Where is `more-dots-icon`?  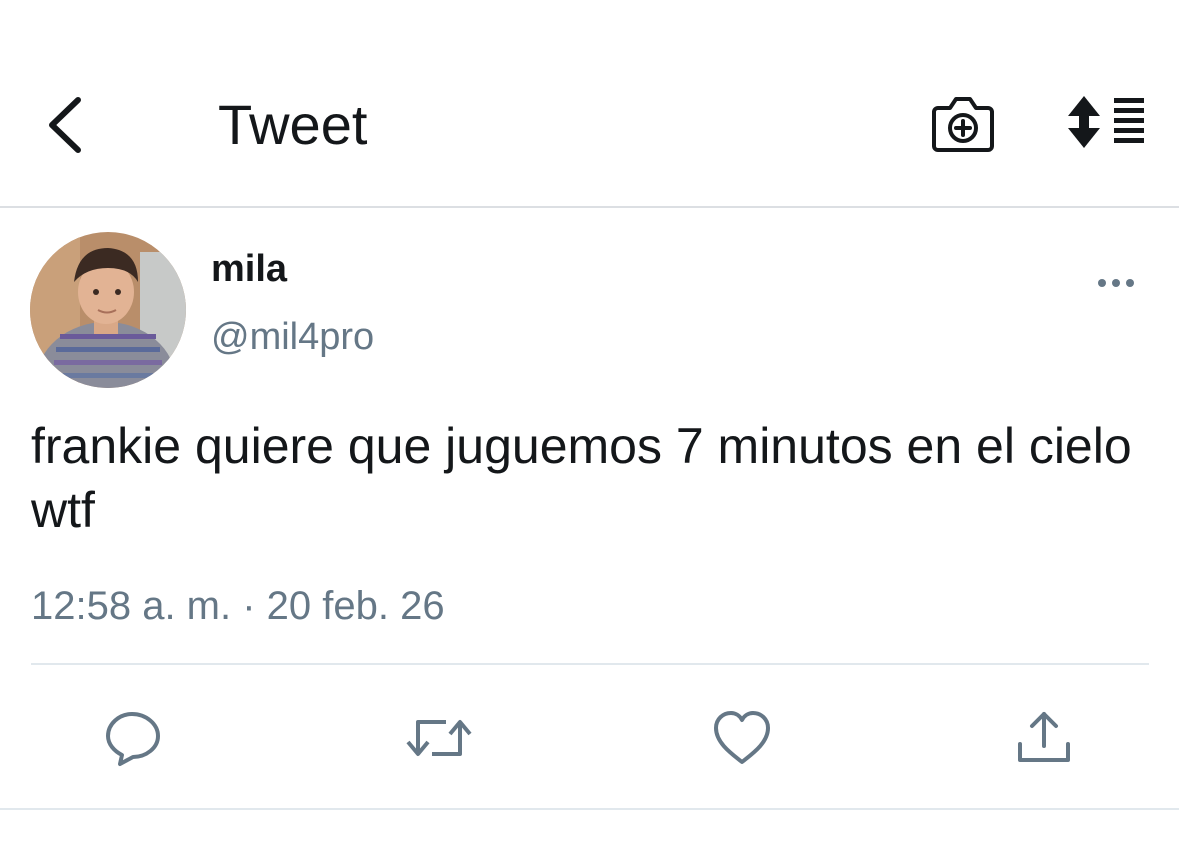
more-dots-icon is located at coordinates (1116, 283).